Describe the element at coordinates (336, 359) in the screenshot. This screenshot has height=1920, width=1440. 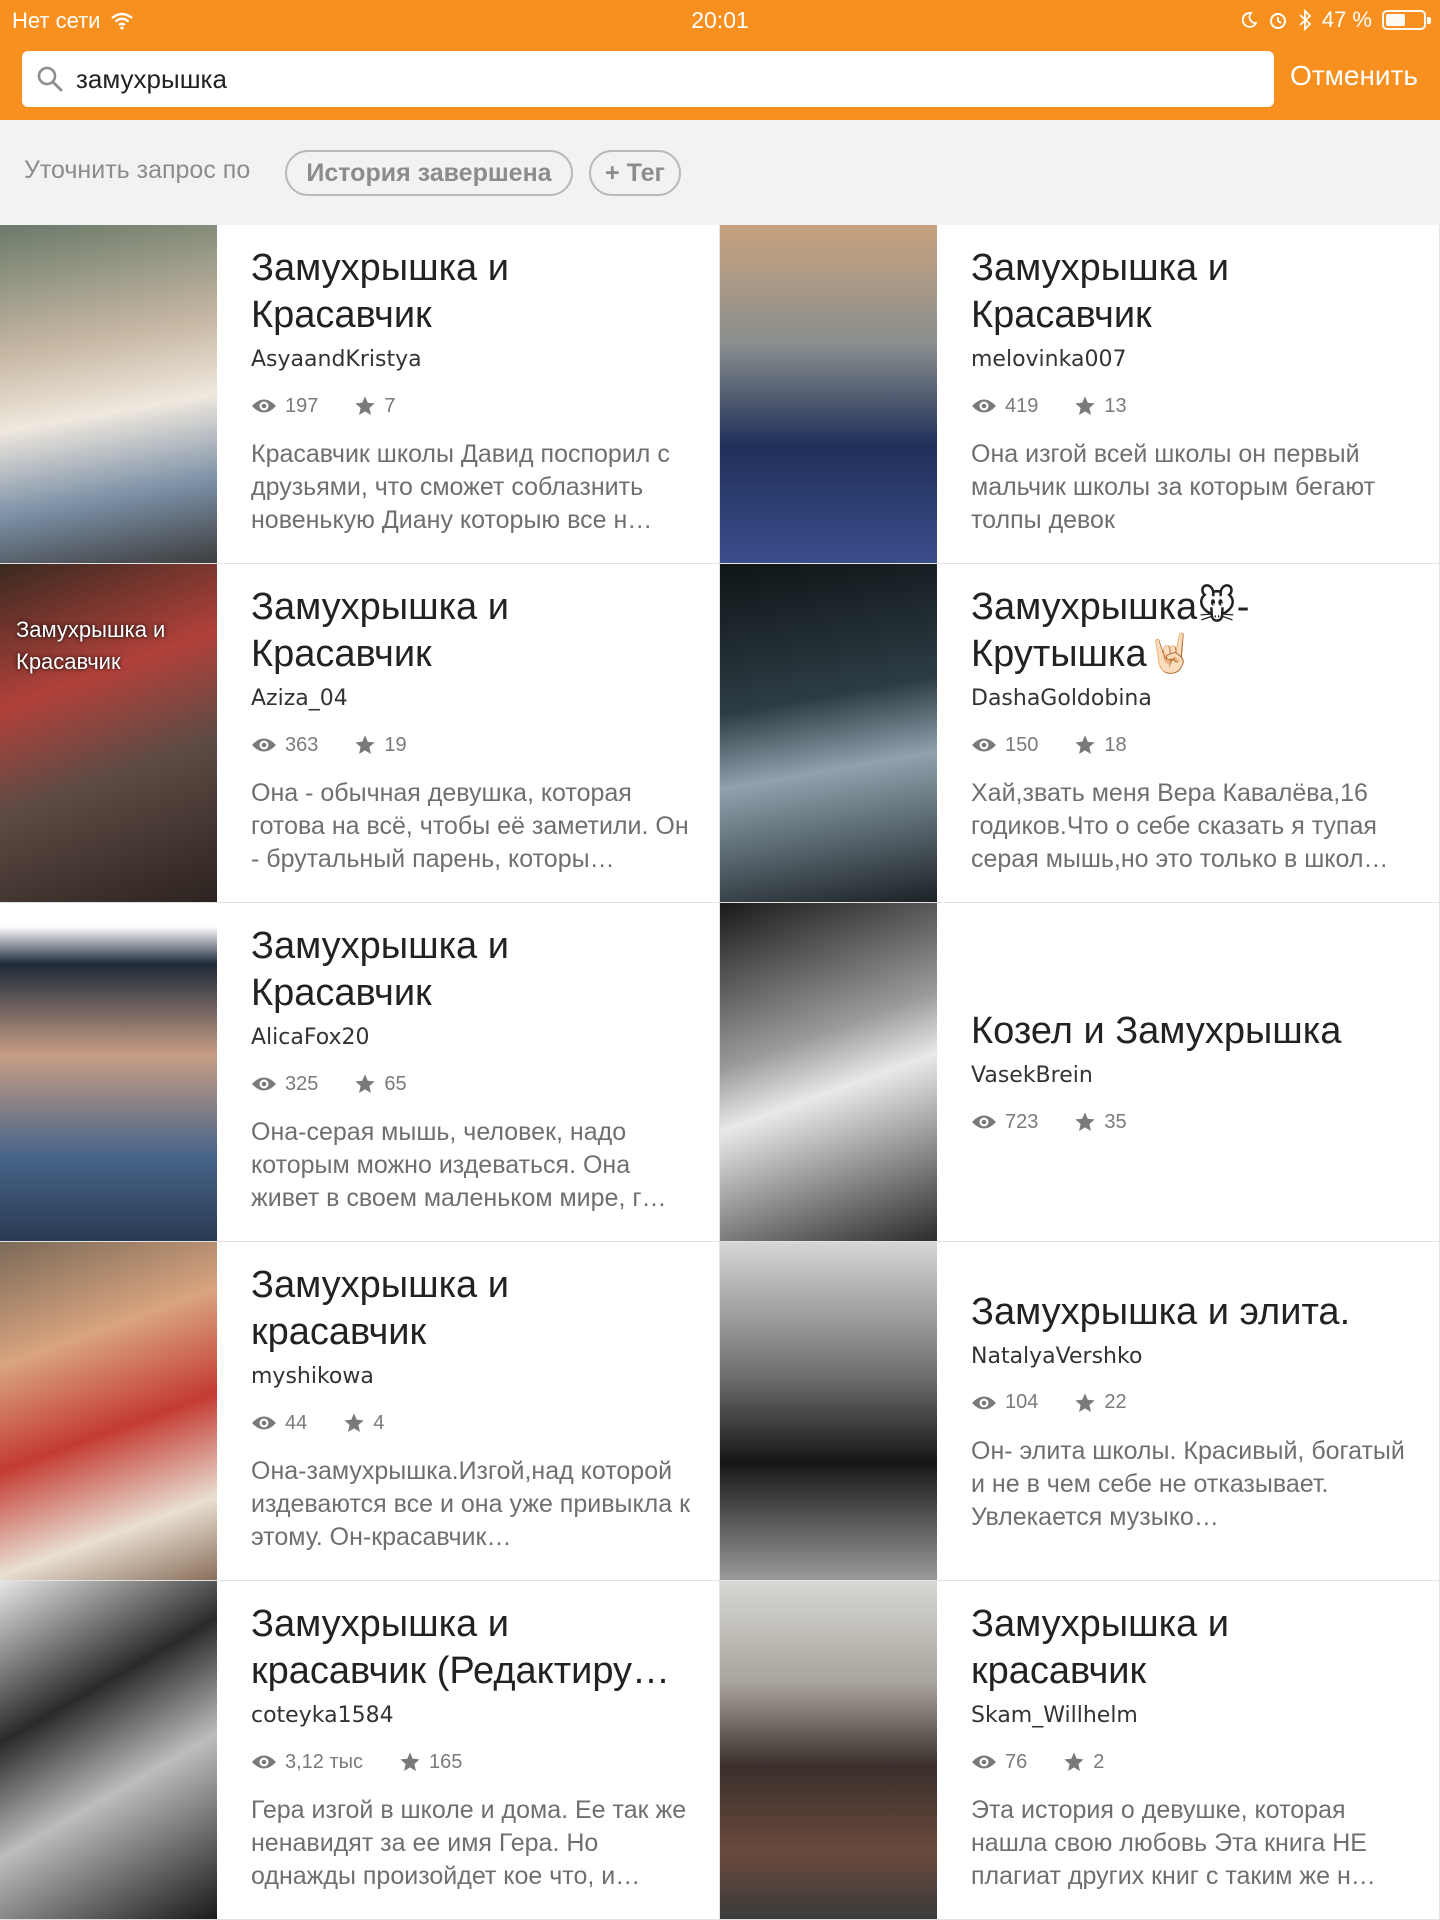
I see `story-author: AsyaandKristya` at that location.